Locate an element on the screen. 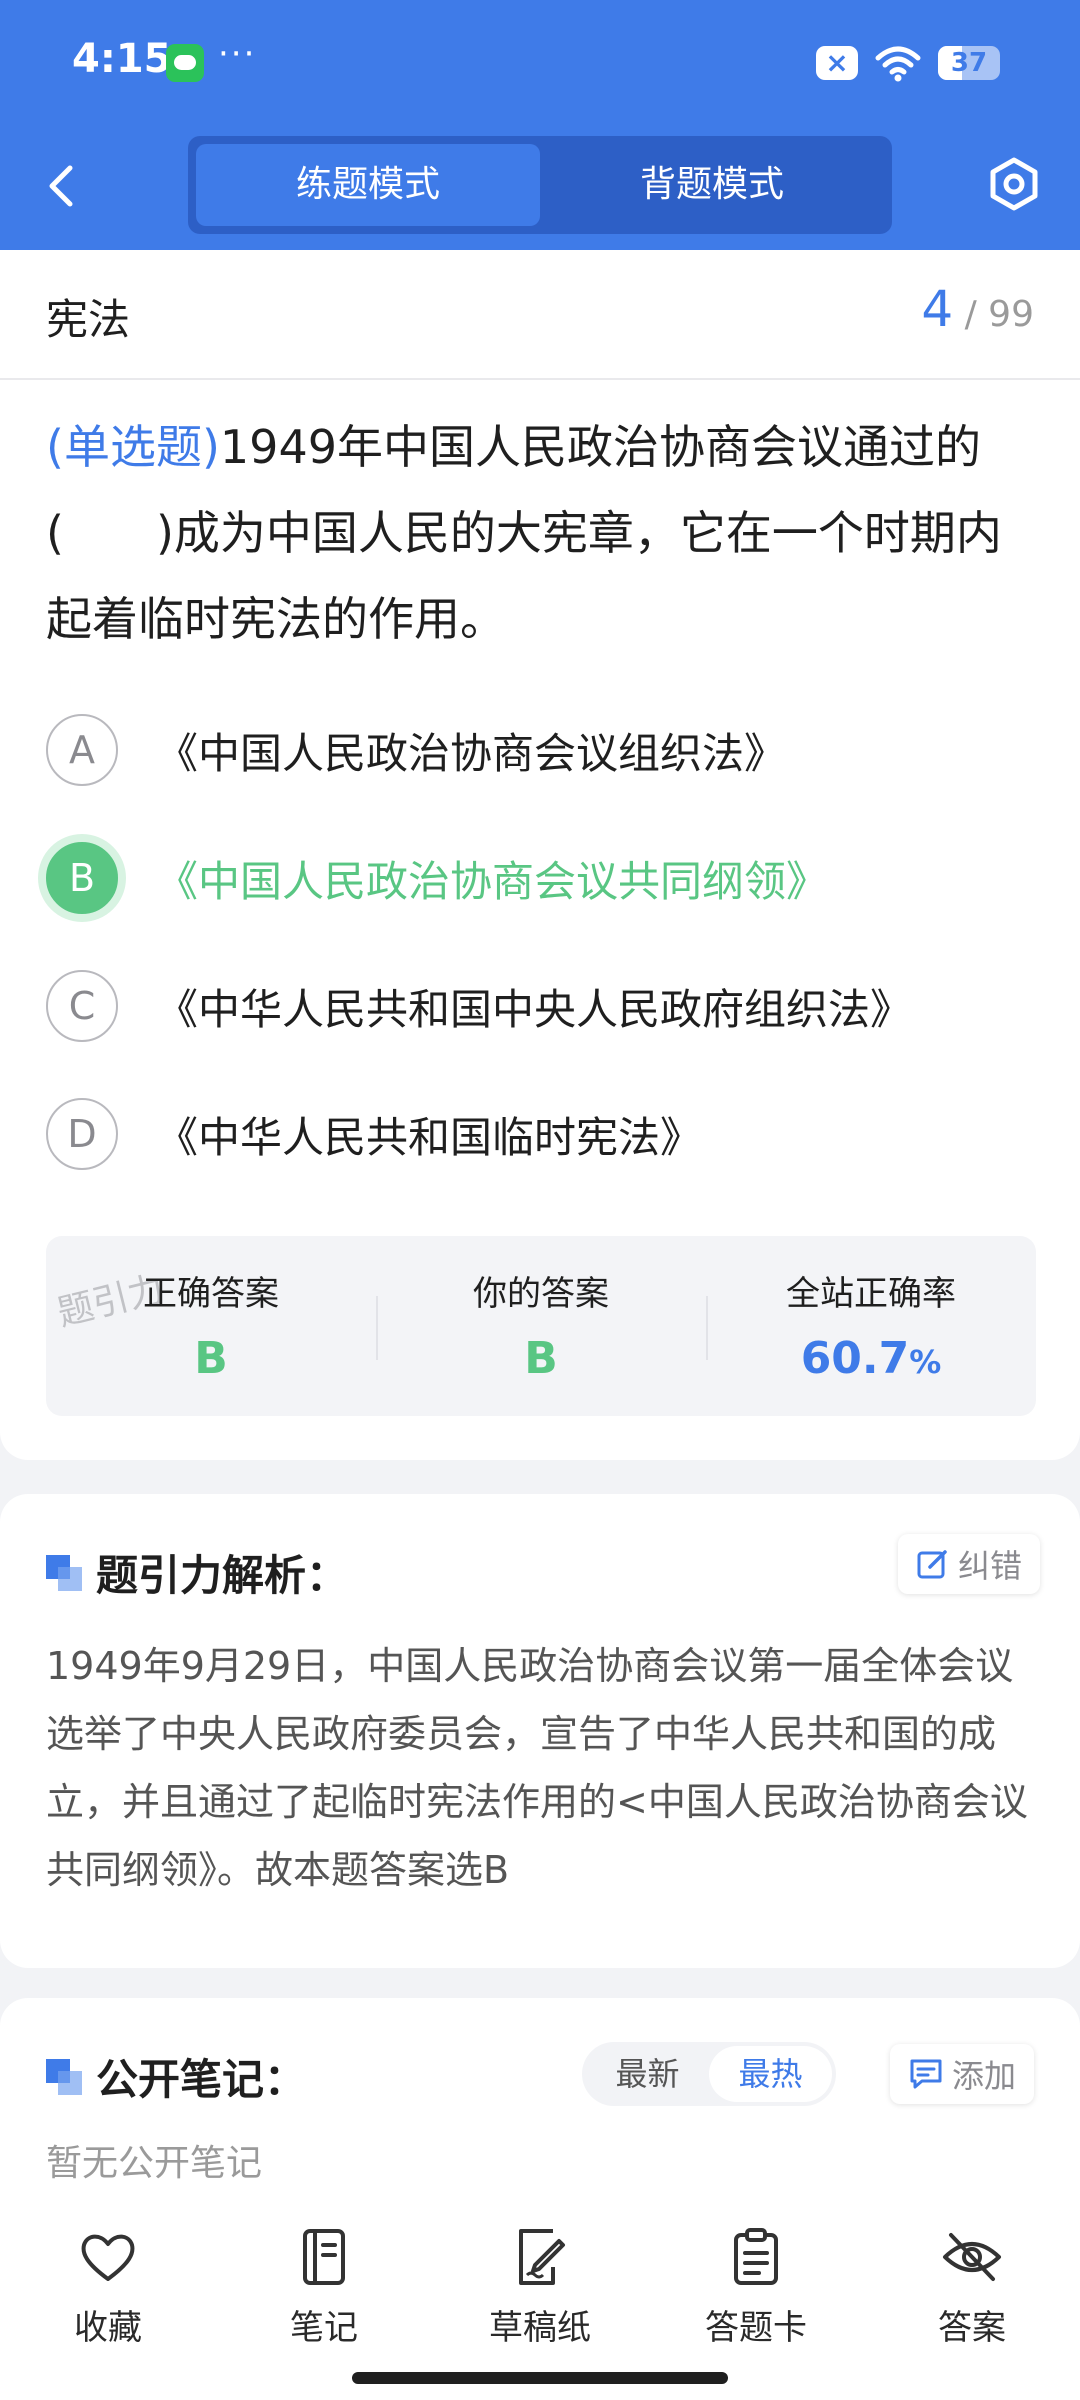  status-time: 4:15 is located at coordinates (122, 59).